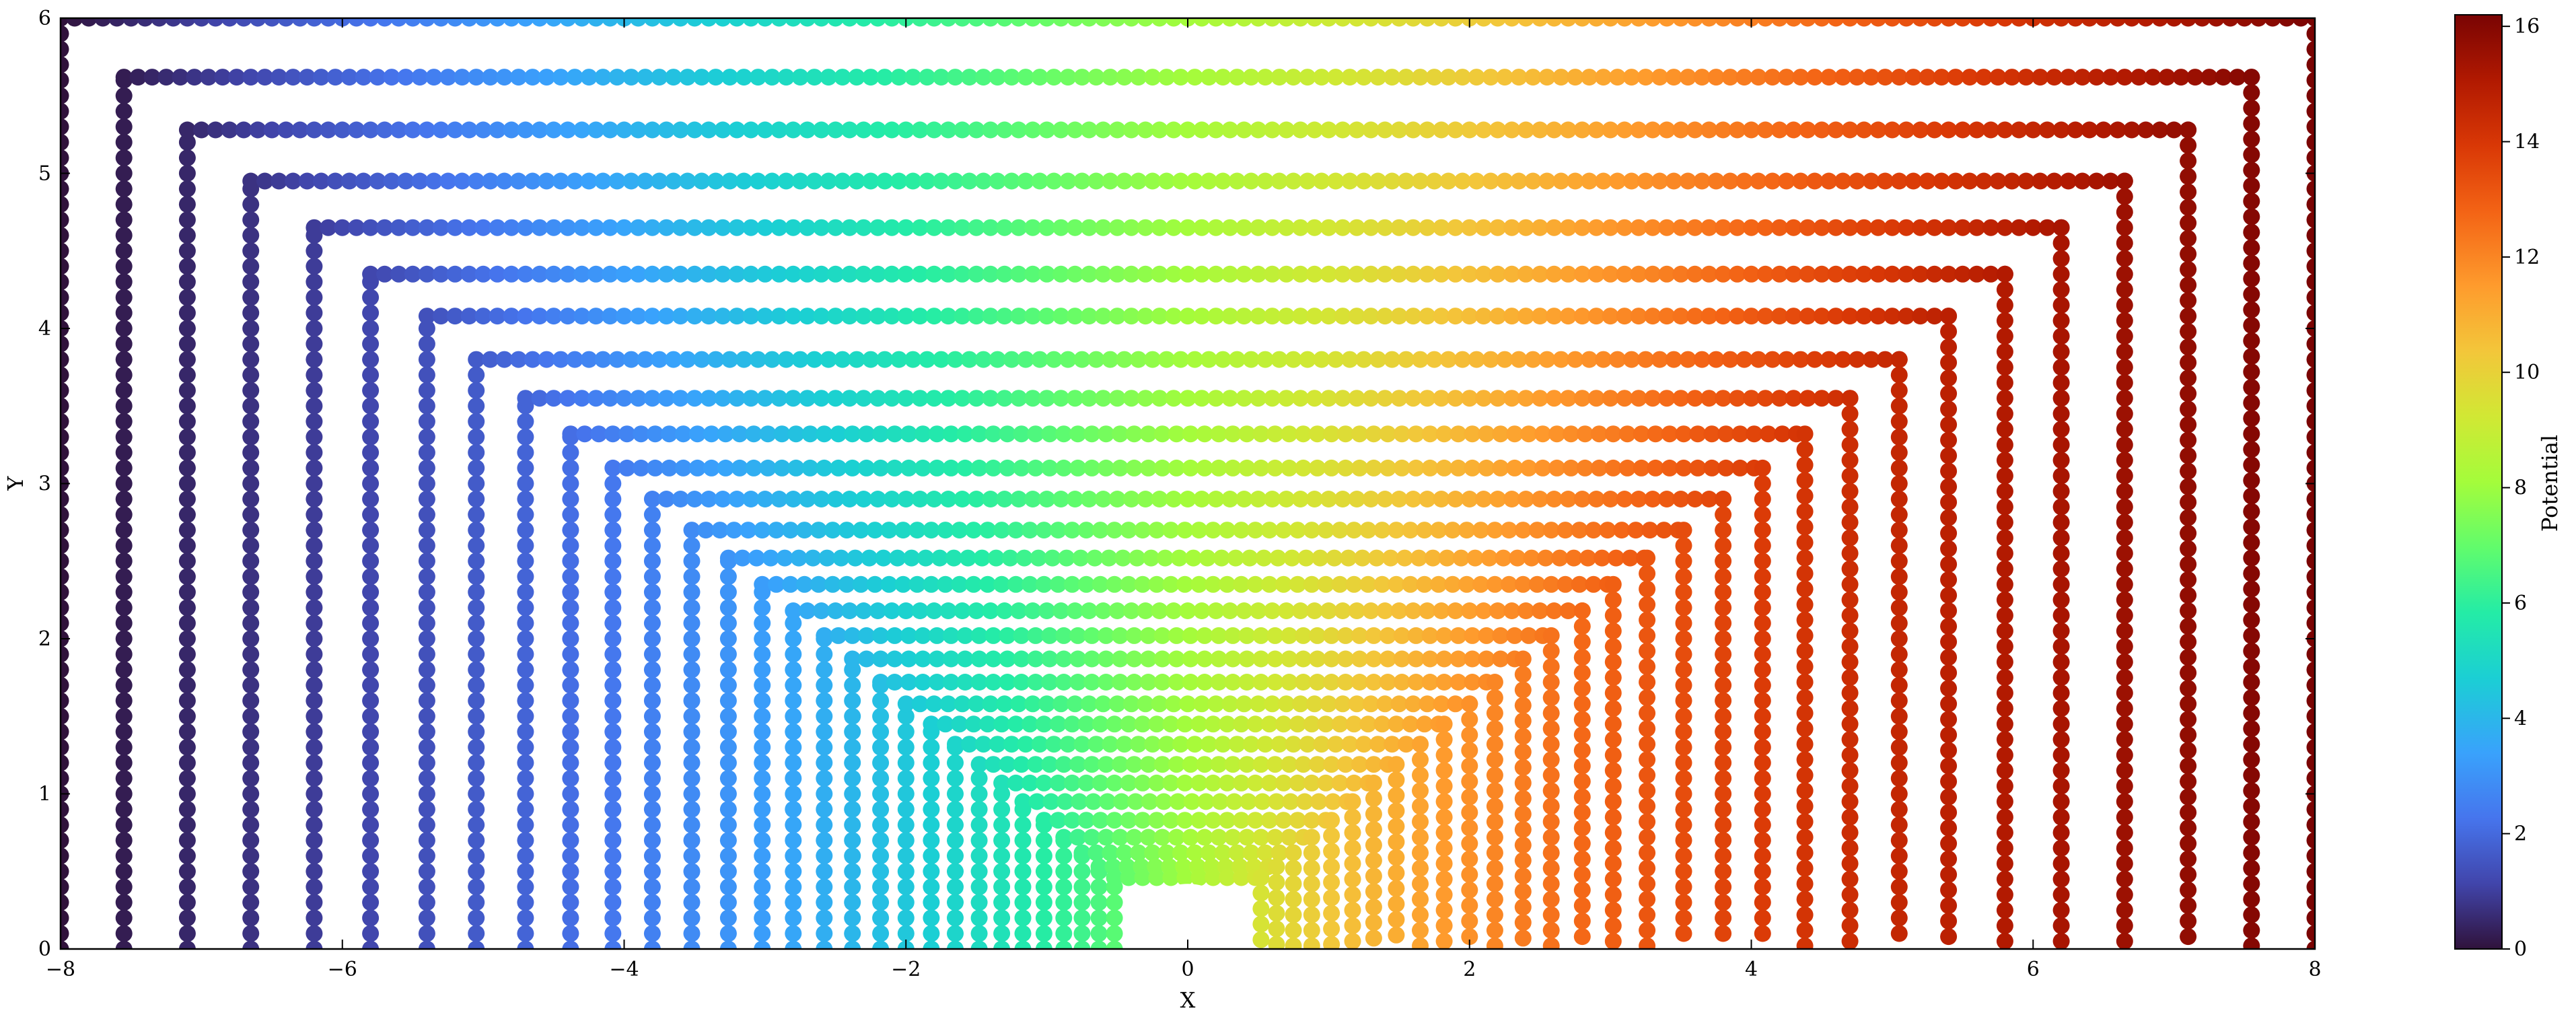 The width and height of the screenshot is (2576, 1021). I want to click on colorbar-ticks: 0 2 4 6 8 10 12 14 16, so click(2521, 488).